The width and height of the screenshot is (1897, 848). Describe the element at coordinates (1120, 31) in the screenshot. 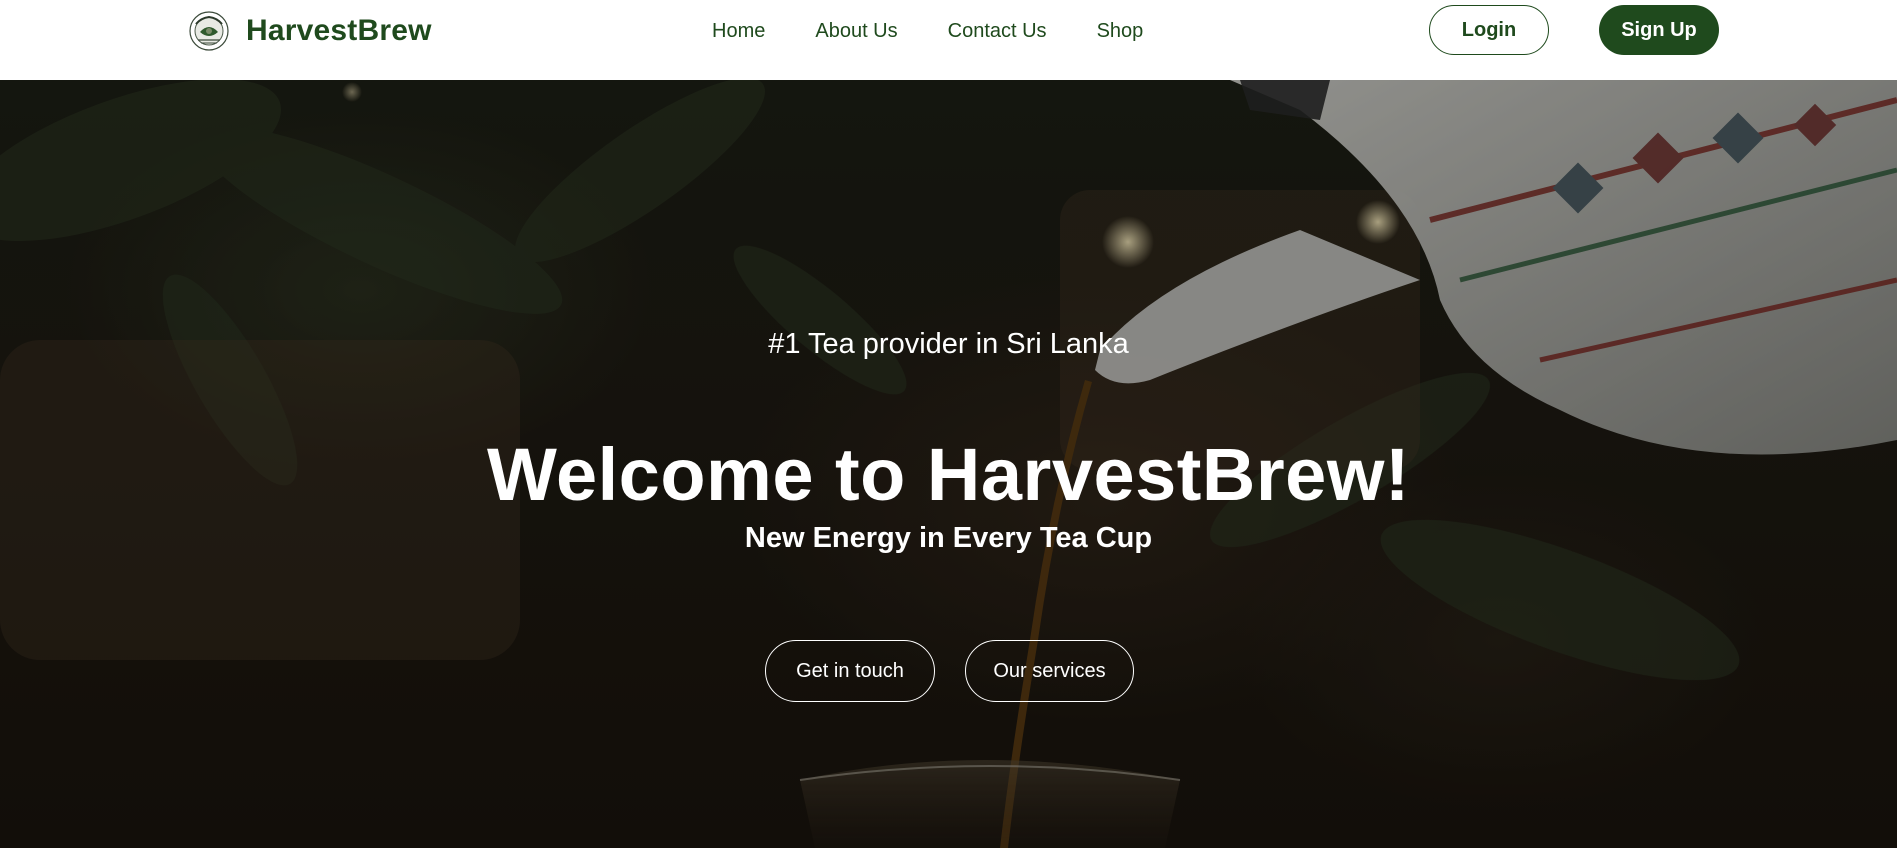

I see `nav-link-shop: Shop` at that location.